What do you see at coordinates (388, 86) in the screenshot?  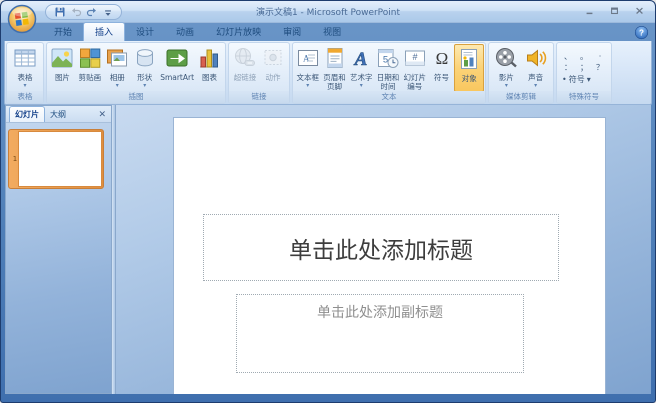 I see `button-label: 时间` at bounding box center [388, 86].